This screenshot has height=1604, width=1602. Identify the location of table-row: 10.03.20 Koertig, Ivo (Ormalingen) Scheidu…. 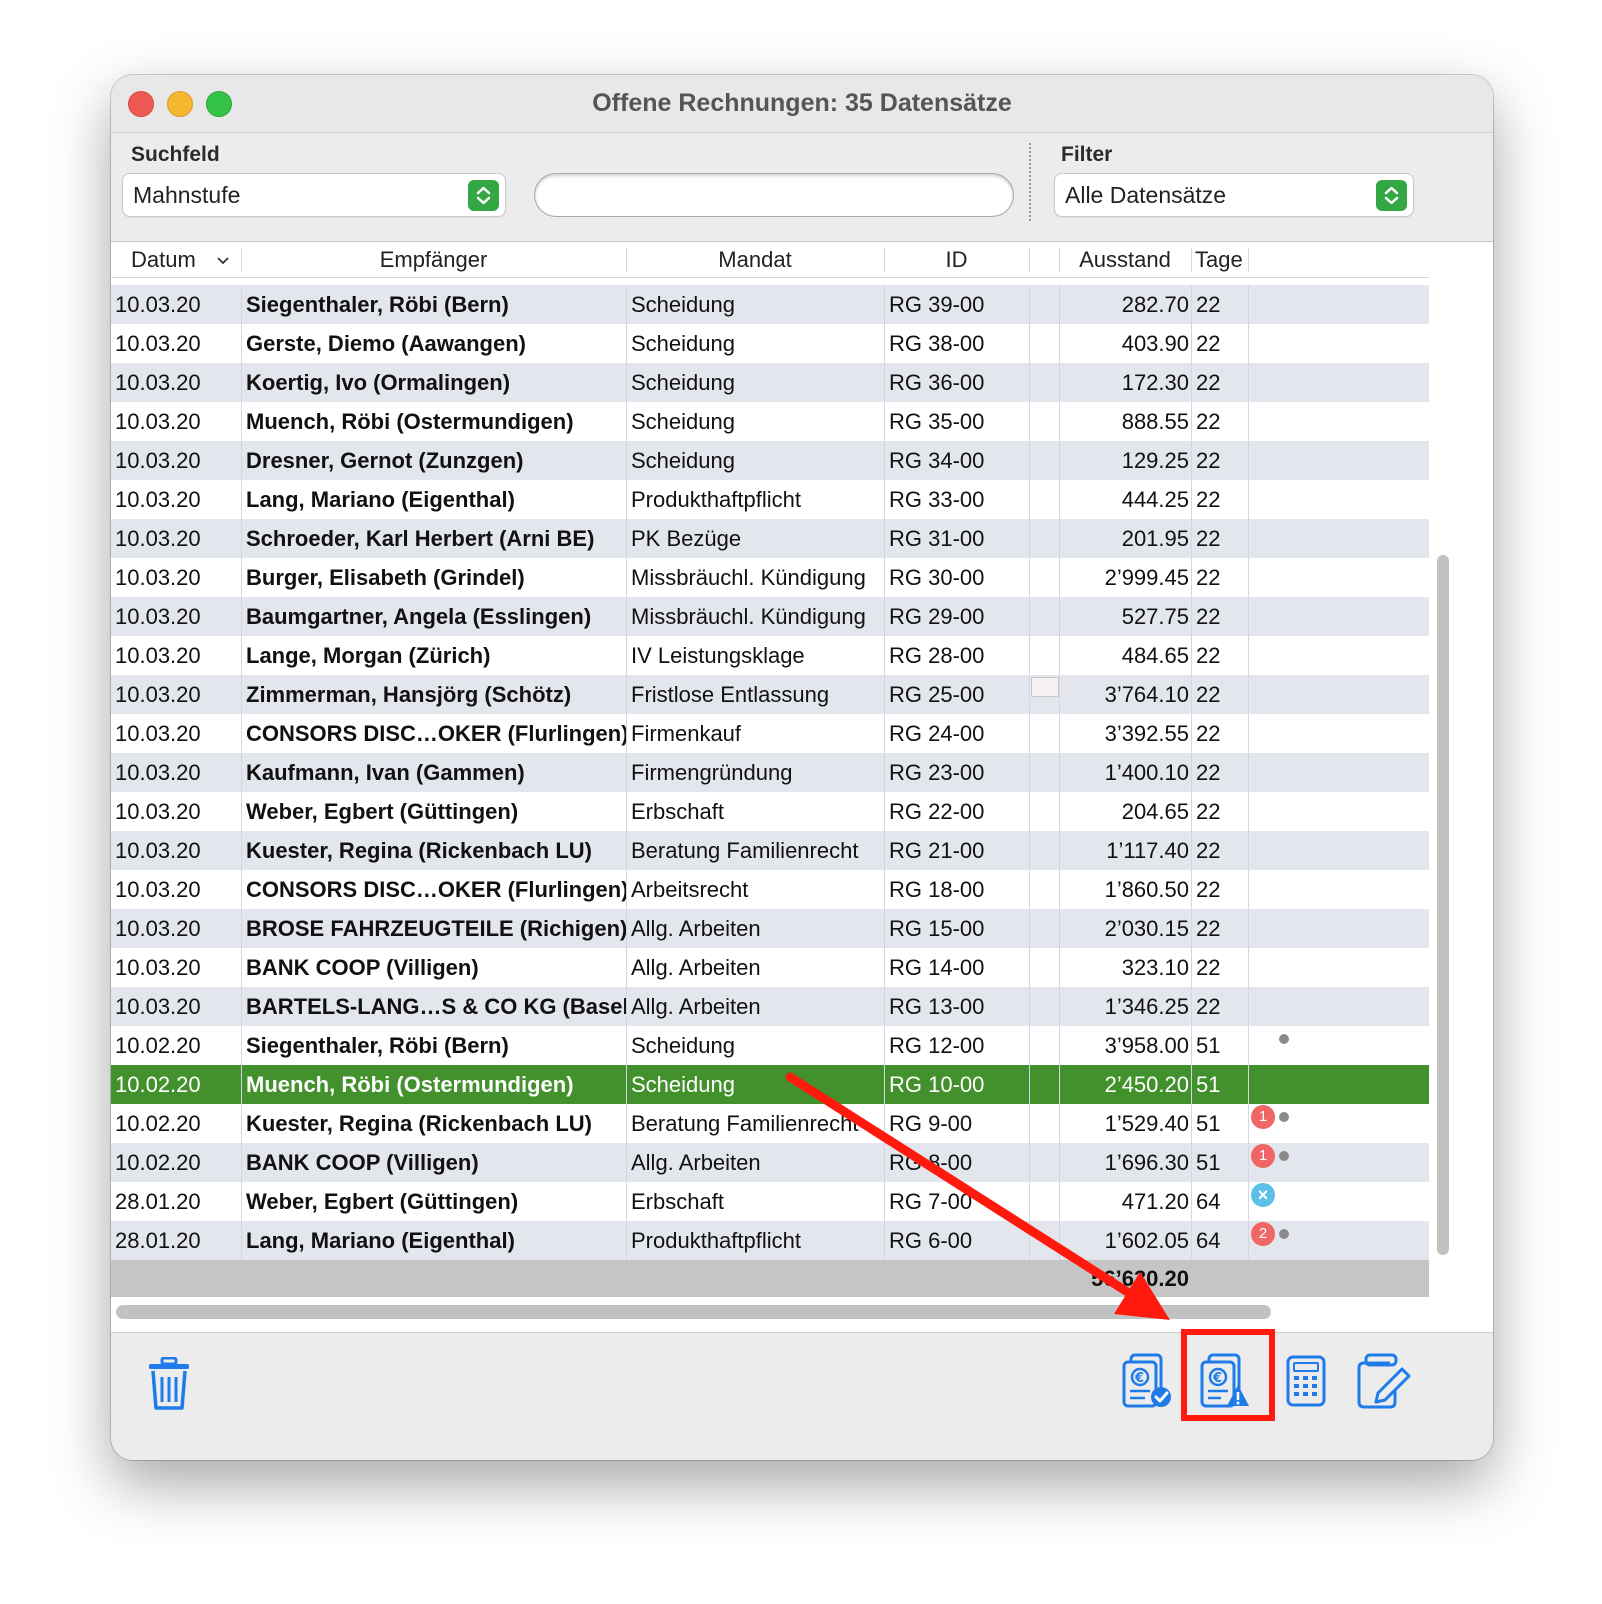
(770, 382).